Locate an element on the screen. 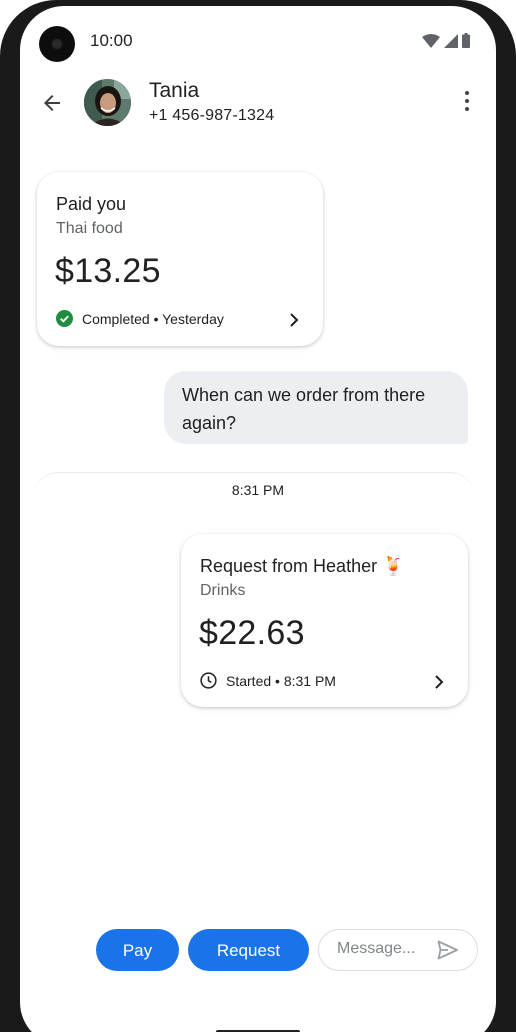 The height and width of the screenshot is (1032, 516). request-status-text: Started • 8:31 PM is located at coordinates (281, 680).